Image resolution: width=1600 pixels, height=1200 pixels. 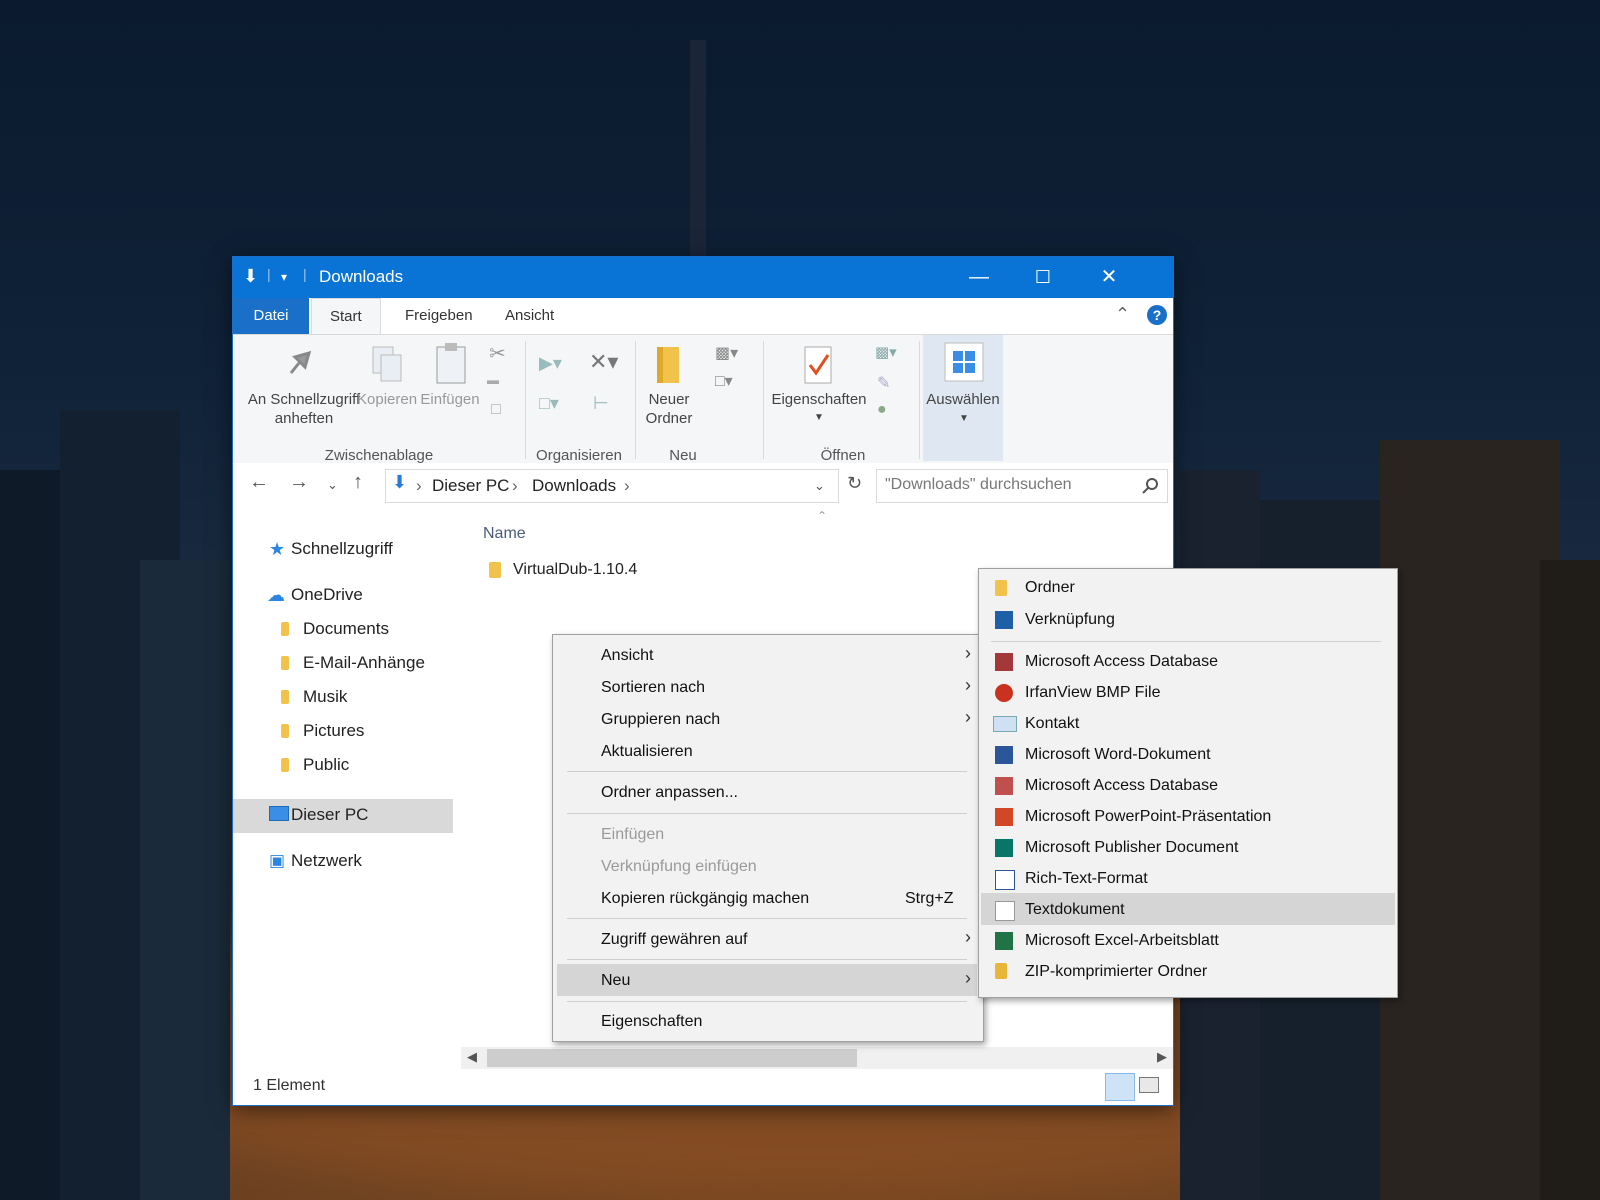 What do you see at coordinates (668, 365) in the screenshot?
I see `new-folder-icon` at bounding box center [668, 365].